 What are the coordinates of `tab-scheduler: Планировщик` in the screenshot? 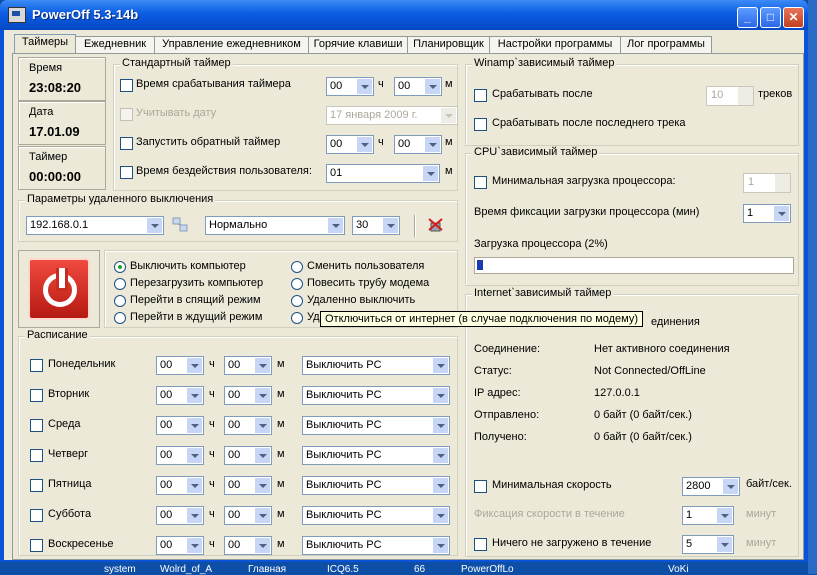 It's located at (448, 44).